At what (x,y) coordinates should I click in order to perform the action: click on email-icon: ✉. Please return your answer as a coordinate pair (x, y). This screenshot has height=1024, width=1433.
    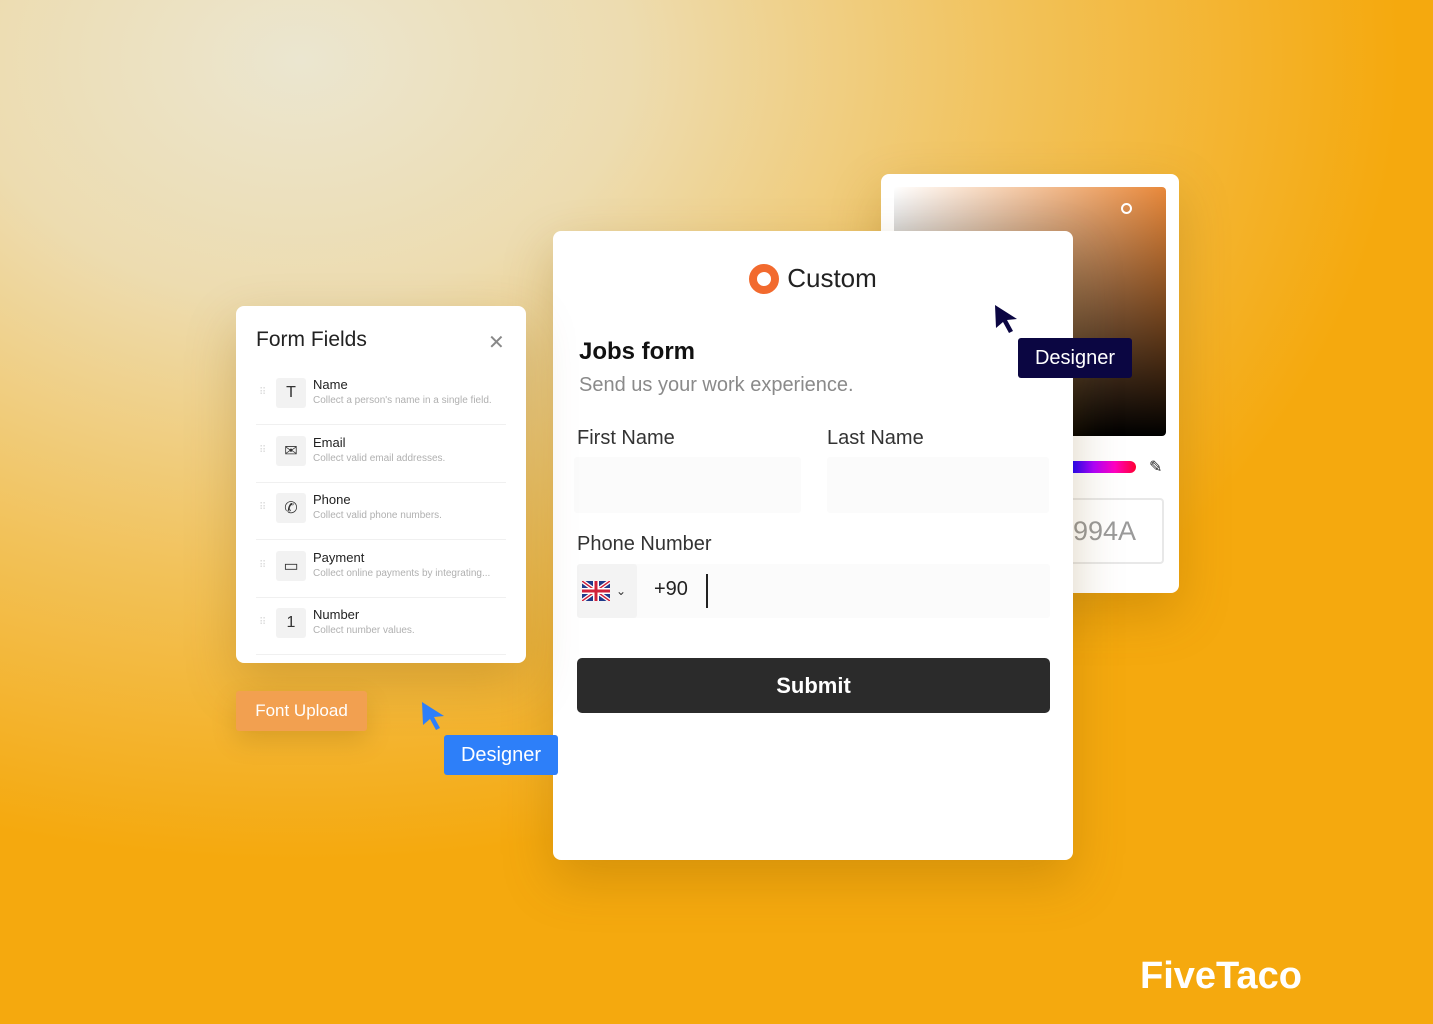
    Looking at the image, I should click on (291, 450).